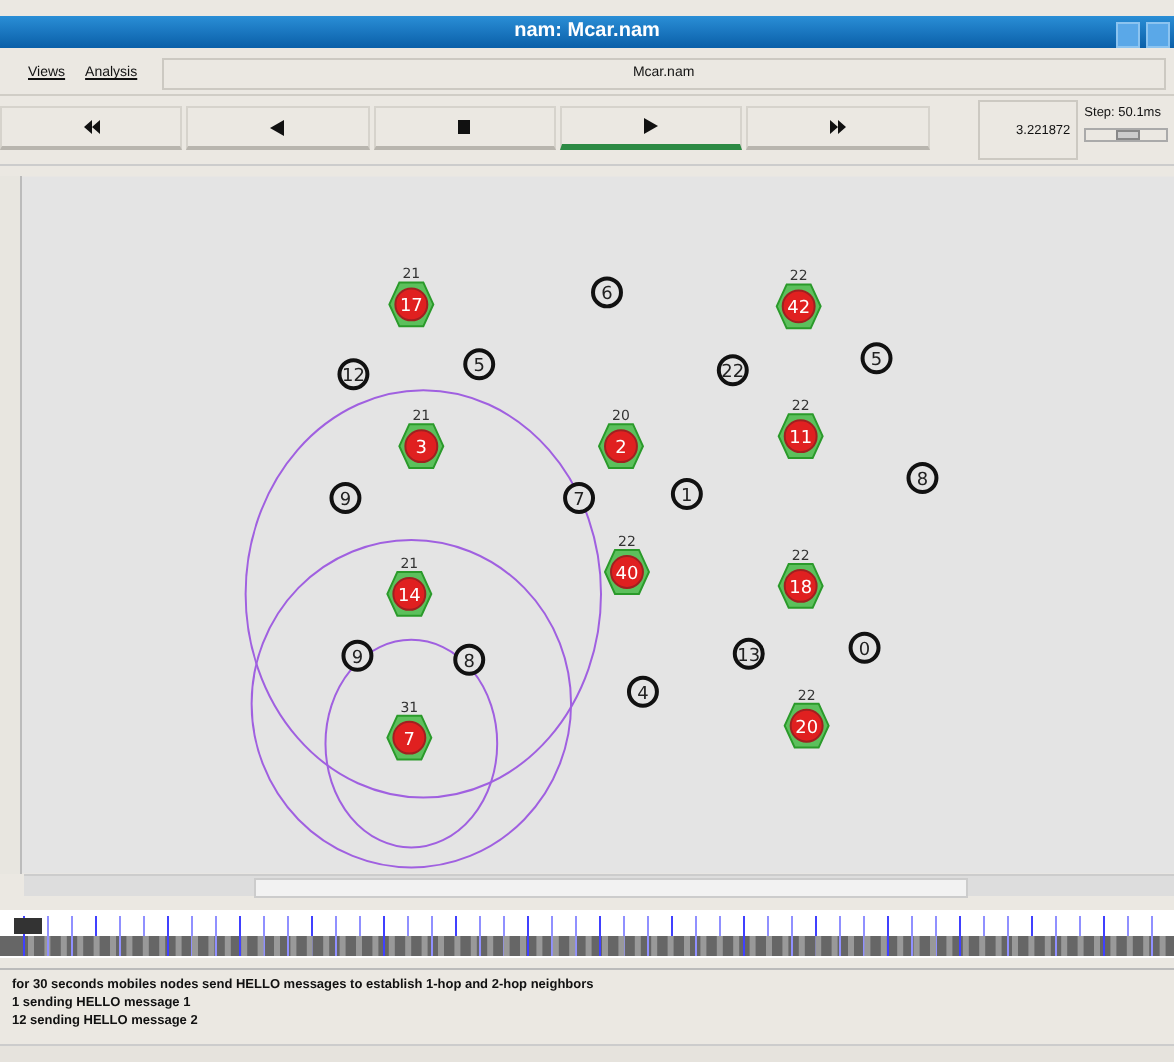 The height and width of the screenshot is (1062, 1174). I want to click on node: 13, so click(748, 654).